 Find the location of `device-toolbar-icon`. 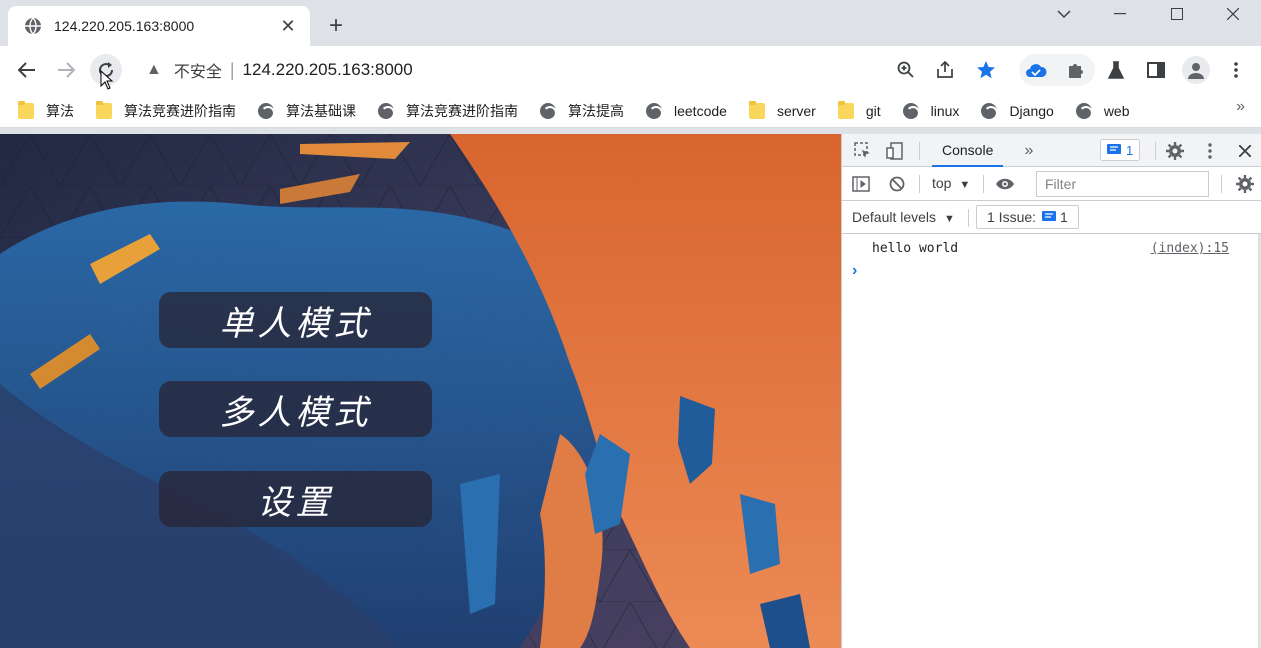

device-toolbar-icon is located at coordinates (895, 151).